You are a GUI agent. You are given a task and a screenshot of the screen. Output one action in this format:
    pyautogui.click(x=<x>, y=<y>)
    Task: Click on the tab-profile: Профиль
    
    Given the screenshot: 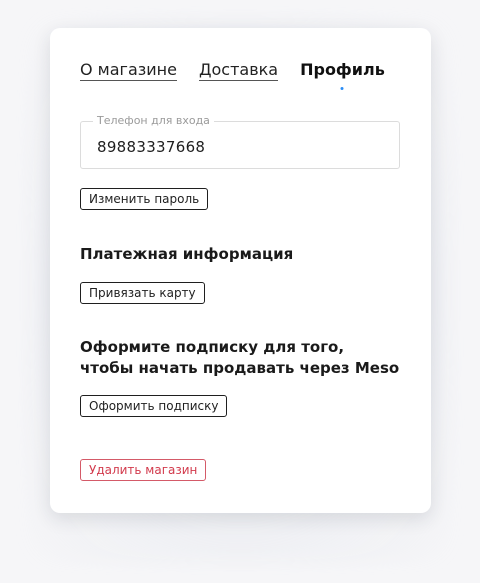 What is the action you would take?
    pyautogui.click(x=342, y=75)
    